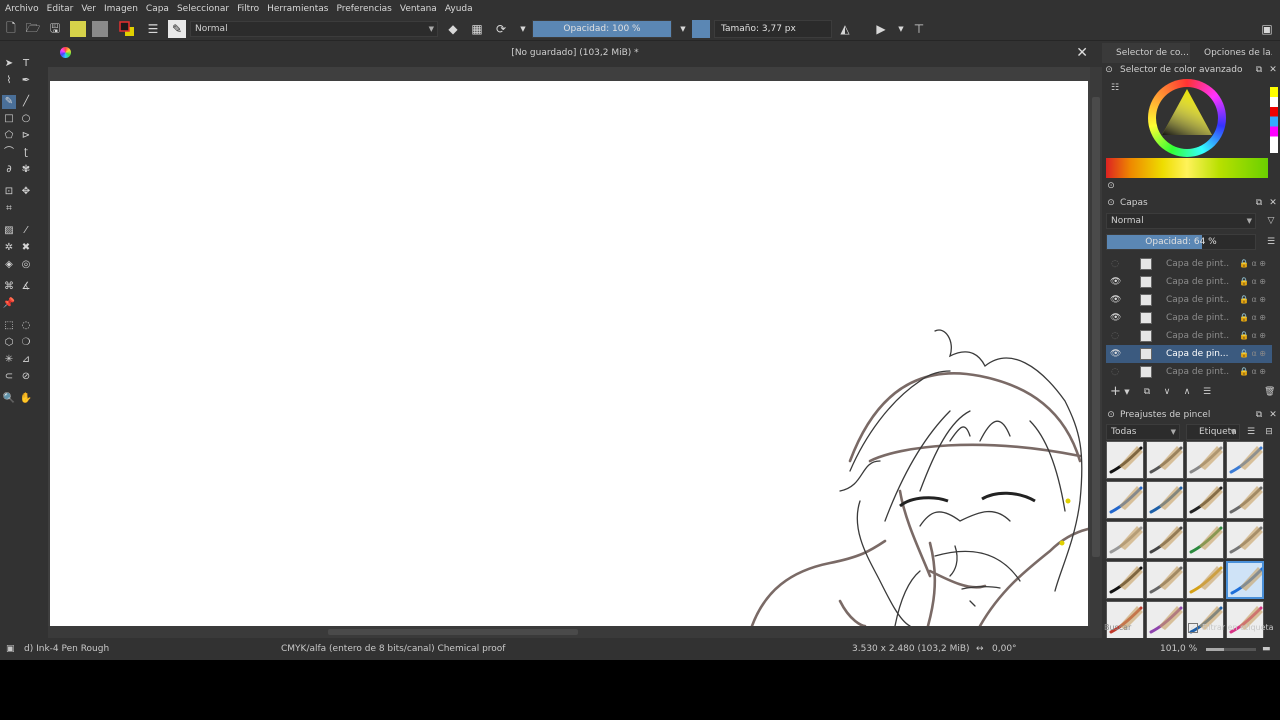 This screenshot has height=720, width=1280. I want to click on open-document-icon: 🗁, so click(33, 29).